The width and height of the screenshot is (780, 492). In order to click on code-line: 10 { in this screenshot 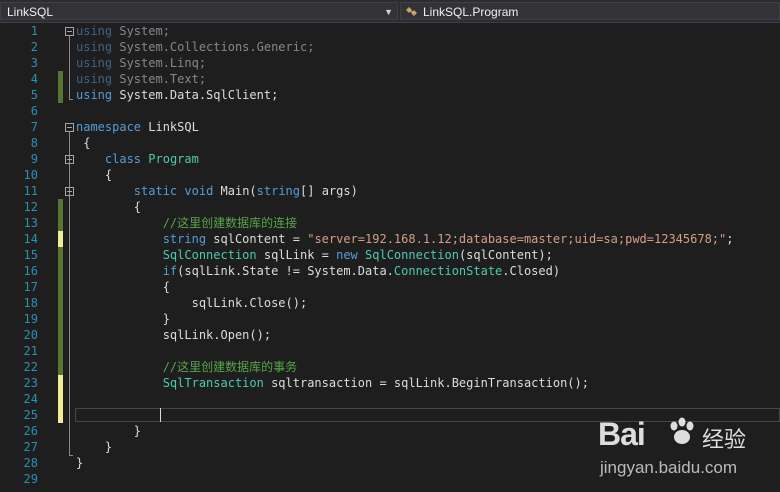, I will do `click(390, 175)`.